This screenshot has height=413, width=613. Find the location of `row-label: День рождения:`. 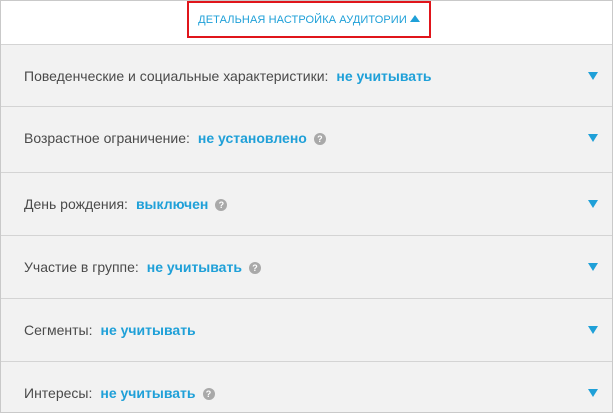

row-label: День рождения: is located at coordinates (76, 203).